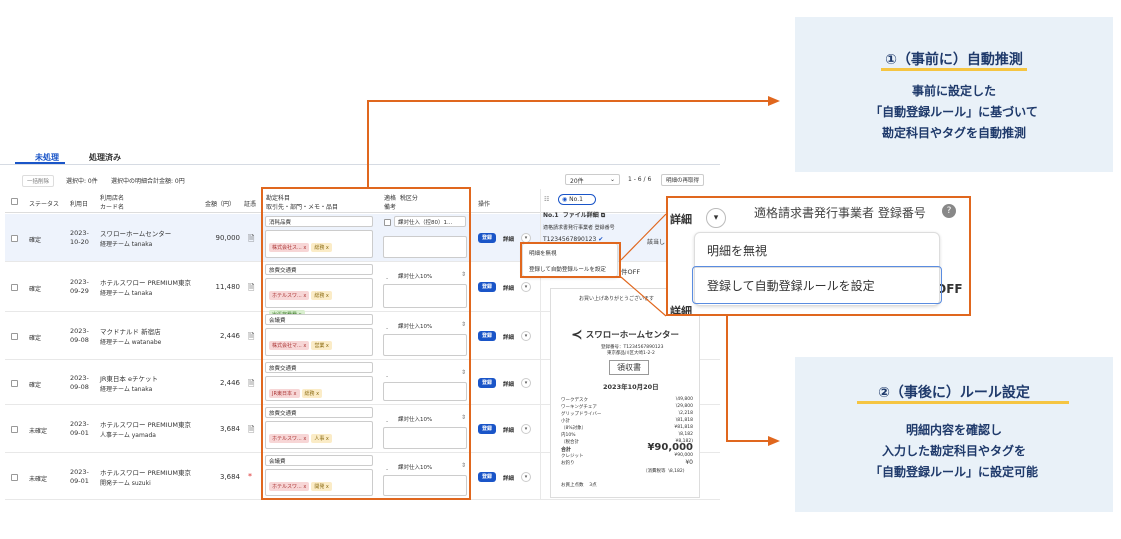 The width and height of the screenshot is (1121, 539). I want to click on callout2-line2: 入力した勘定科目やタグを, so click(953, 451).